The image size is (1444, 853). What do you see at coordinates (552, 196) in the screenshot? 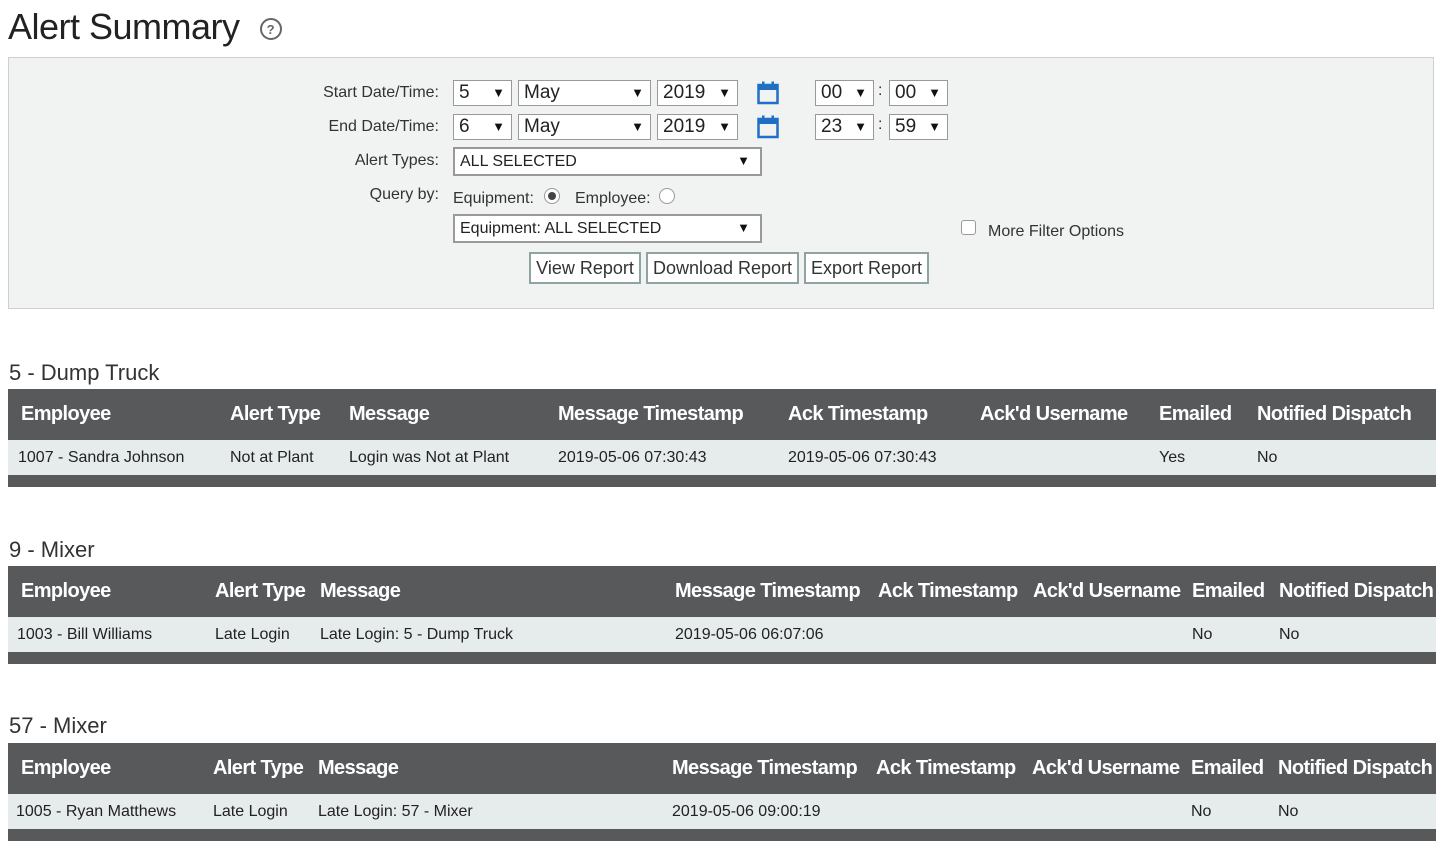
I see `equipment-radio` at bounding box center [552, 196].